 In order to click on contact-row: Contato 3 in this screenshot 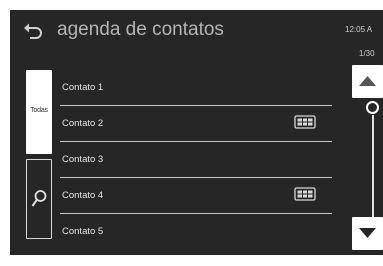, I will do `click(196, 160)`.